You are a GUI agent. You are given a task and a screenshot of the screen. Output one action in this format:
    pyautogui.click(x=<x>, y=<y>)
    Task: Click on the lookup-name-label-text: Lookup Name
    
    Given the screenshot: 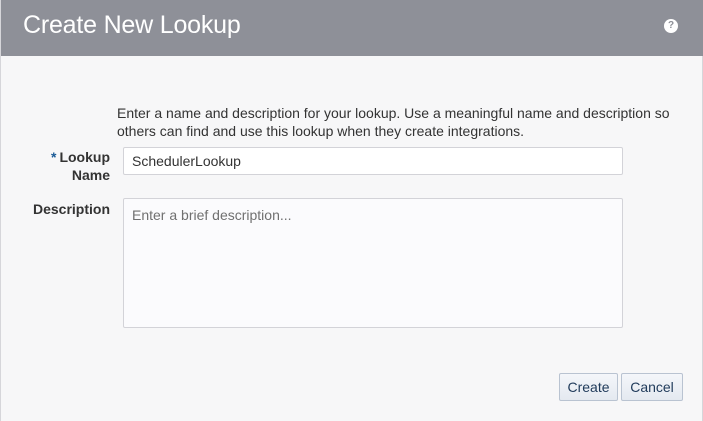 What is the action you would take?
    pyautogui.click(x=84, y=166)
    